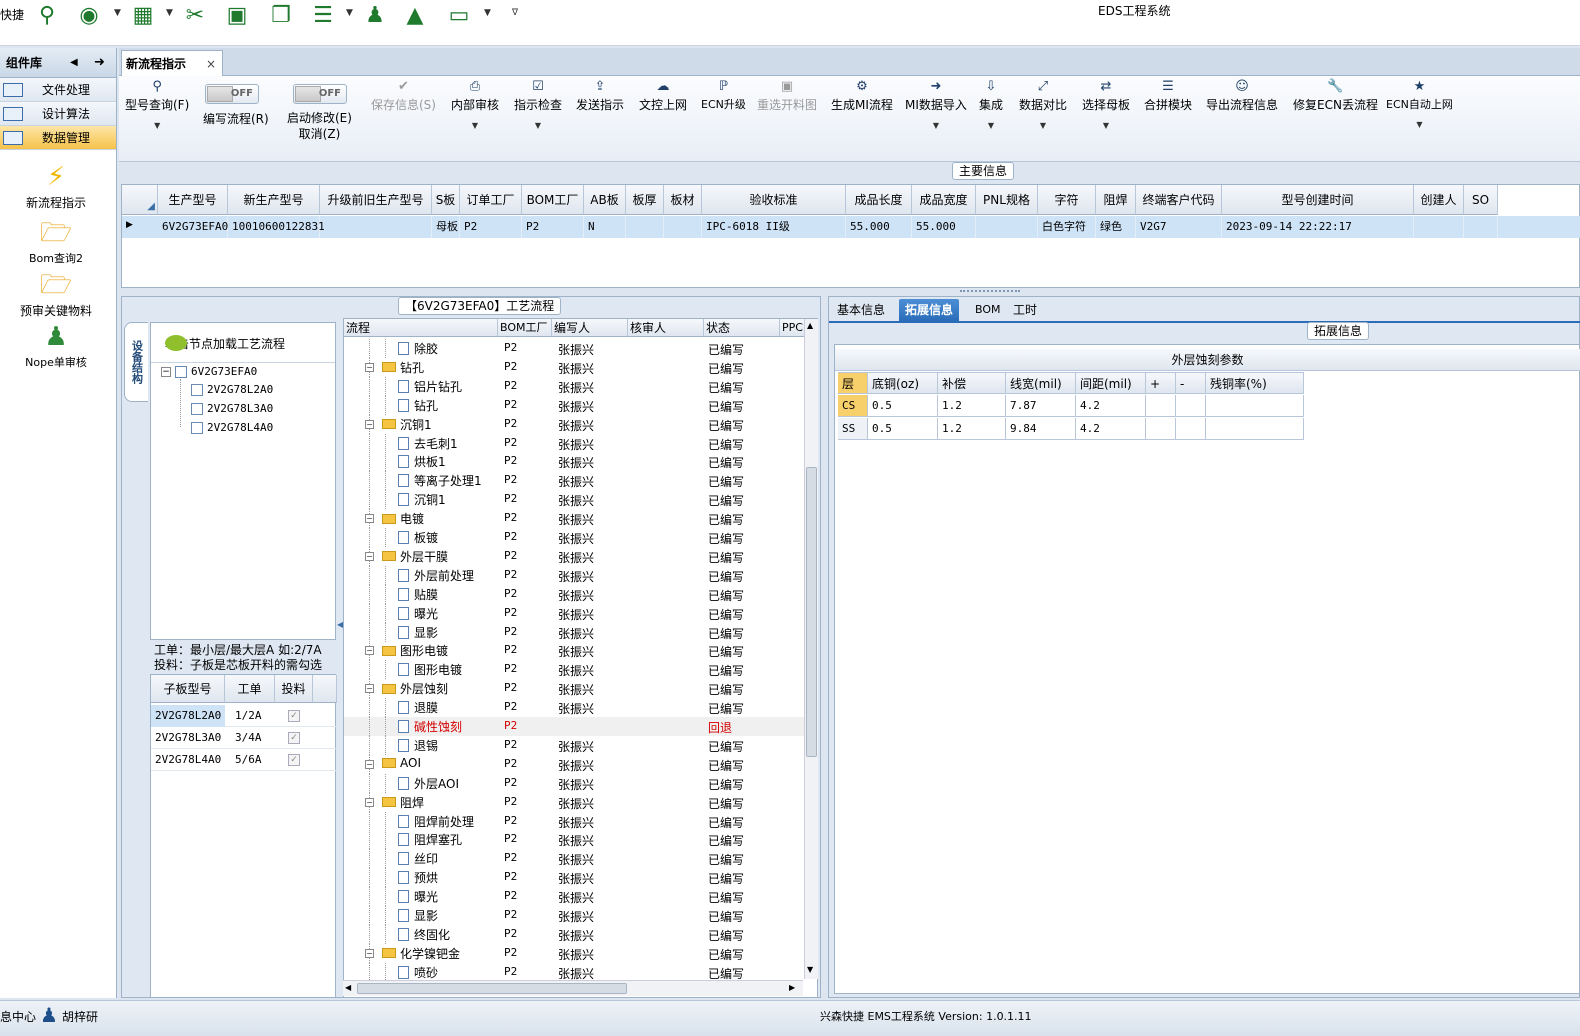 The height and width of the screenshot is (1036, 1580). I want to click on process-node: 阻焊前处理, so click(436, 821).